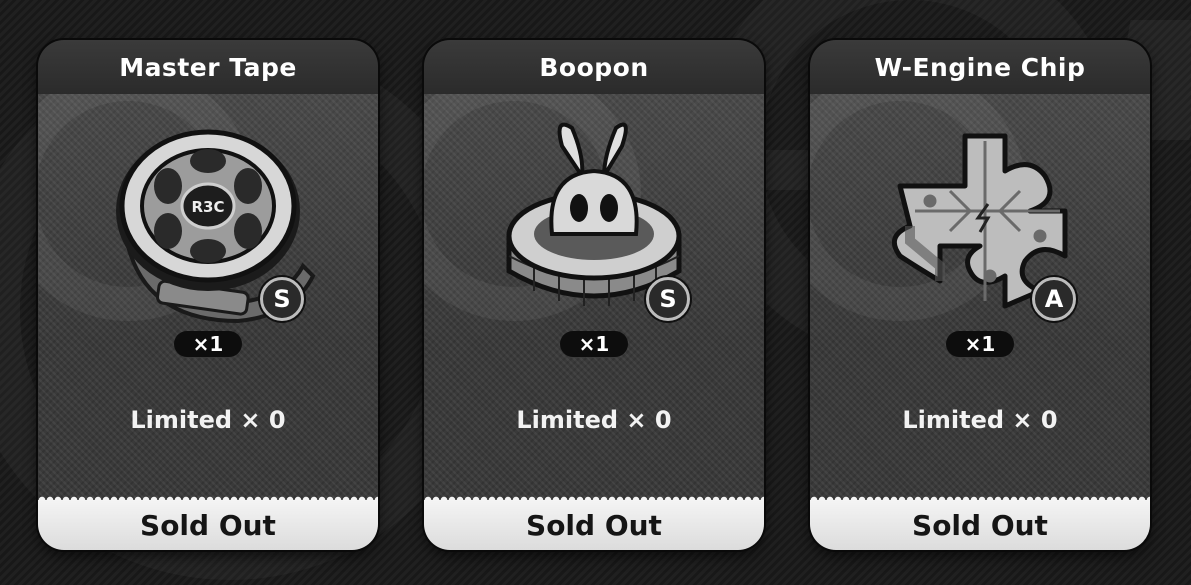 Image resolution: width=1191 pixels, height=585 pixels. I want to click on rarity-badge: A, so click(1054, 299).